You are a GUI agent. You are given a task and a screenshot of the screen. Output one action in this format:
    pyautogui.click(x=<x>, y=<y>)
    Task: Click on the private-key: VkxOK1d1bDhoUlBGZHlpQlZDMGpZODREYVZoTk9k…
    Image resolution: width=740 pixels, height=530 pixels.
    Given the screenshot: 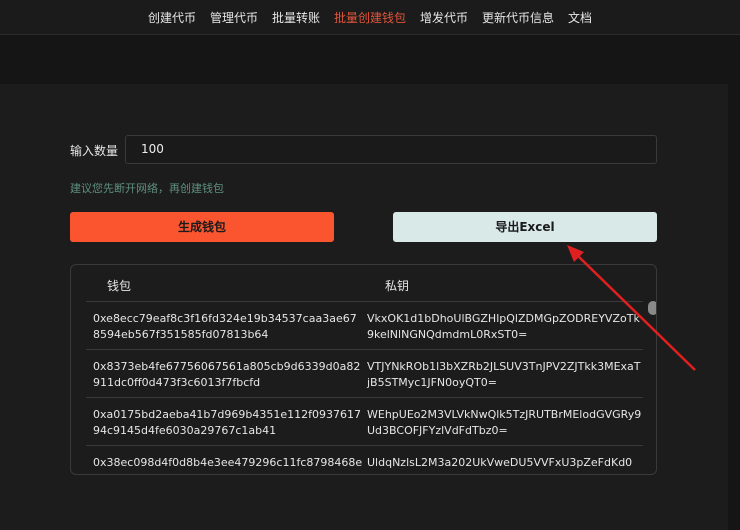 What is the action you would take?
    pyautogui.click(x=503, y=326)
    